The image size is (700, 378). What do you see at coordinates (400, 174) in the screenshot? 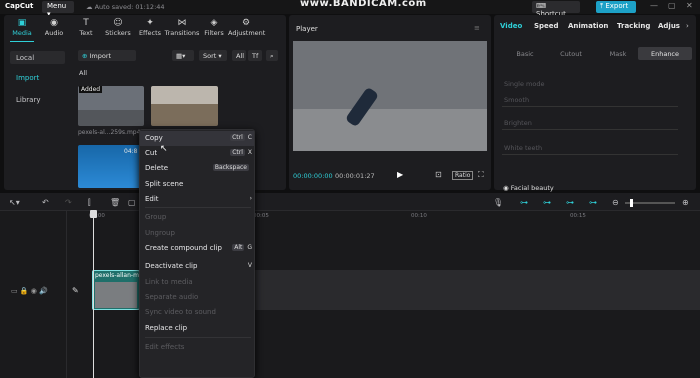
I see `play-icon: ▶` at bounding box center [400, 174].